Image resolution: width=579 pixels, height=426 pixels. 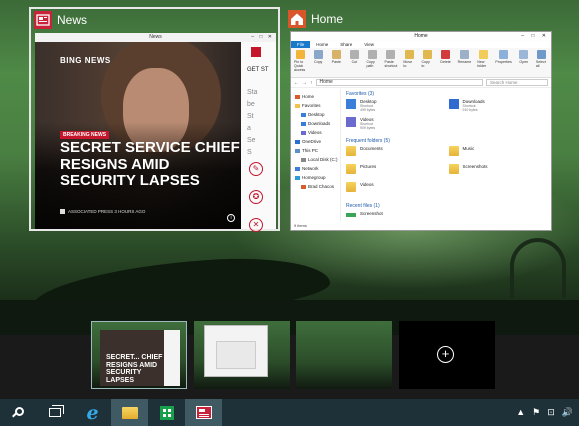 I want to click on show-hidden-icons-icon: ▲, so click(x=520, y=412).